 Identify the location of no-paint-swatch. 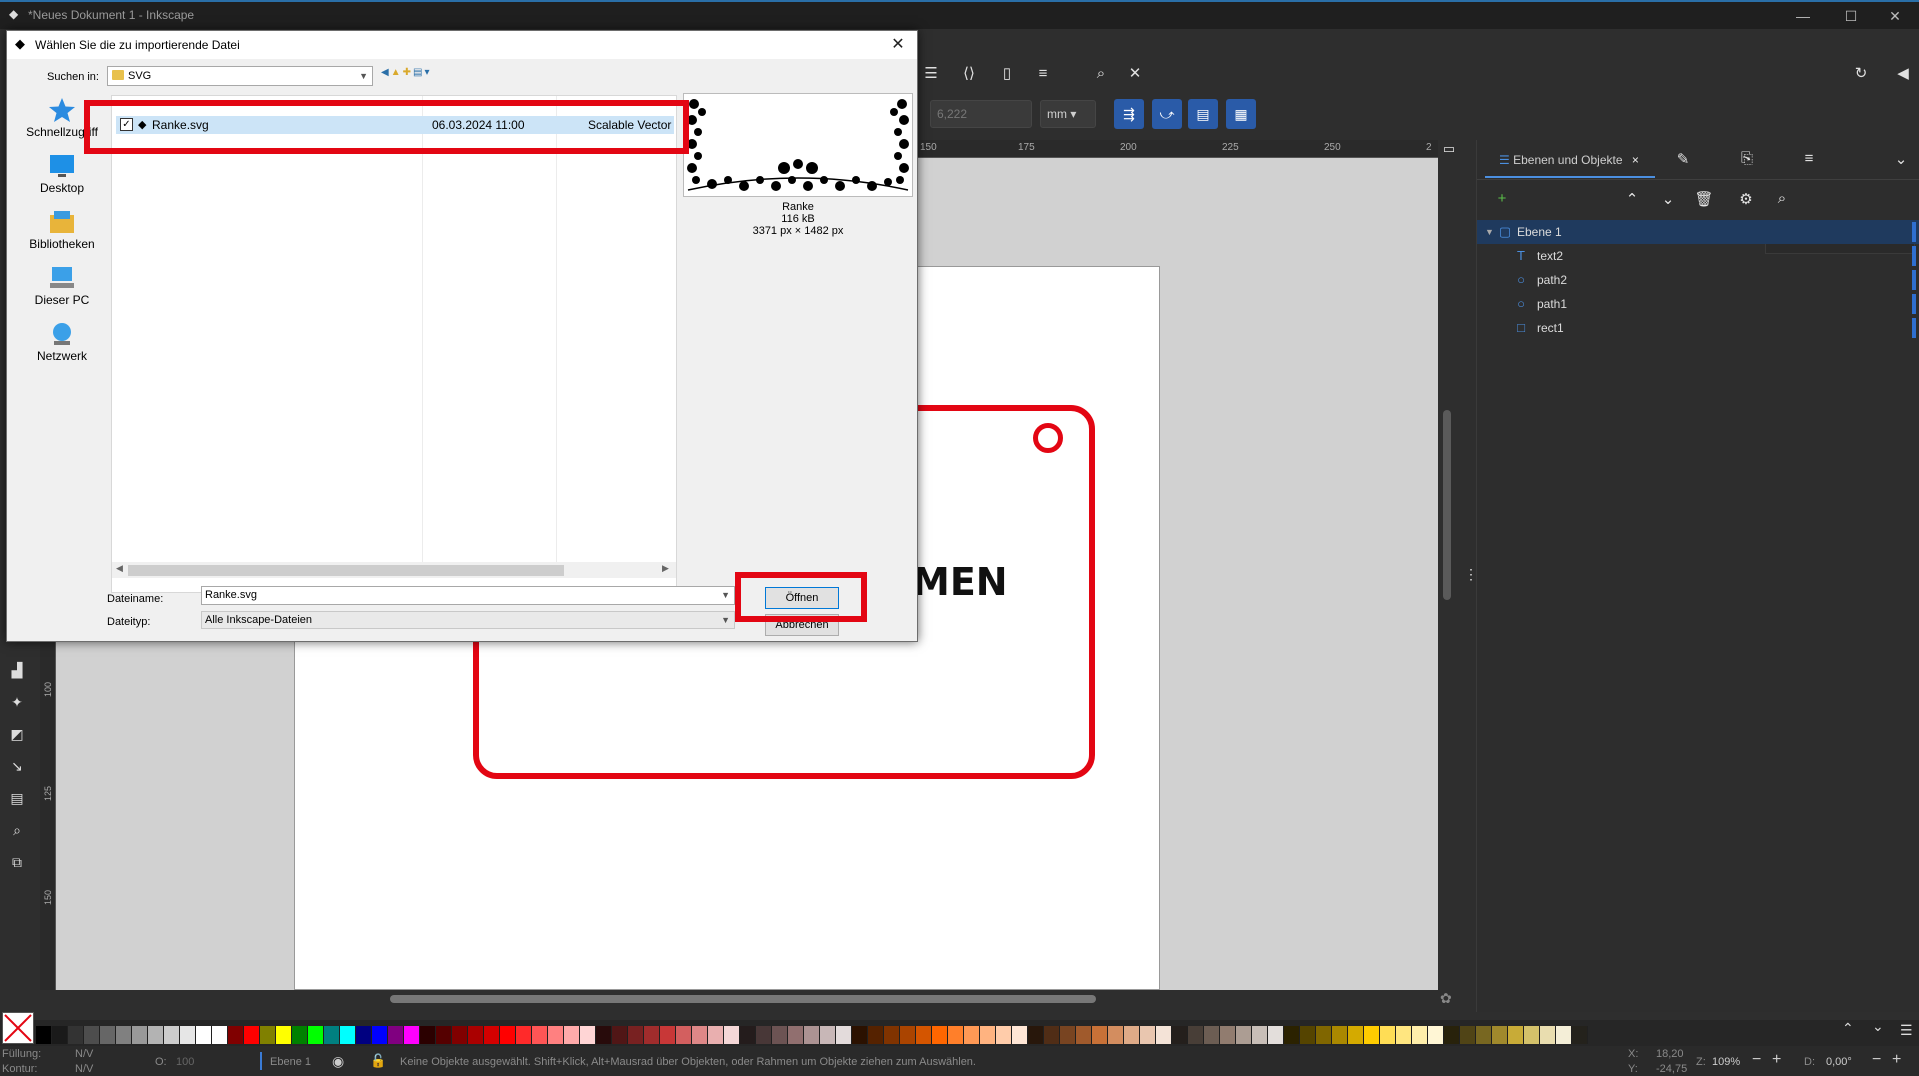
(18, 1028).